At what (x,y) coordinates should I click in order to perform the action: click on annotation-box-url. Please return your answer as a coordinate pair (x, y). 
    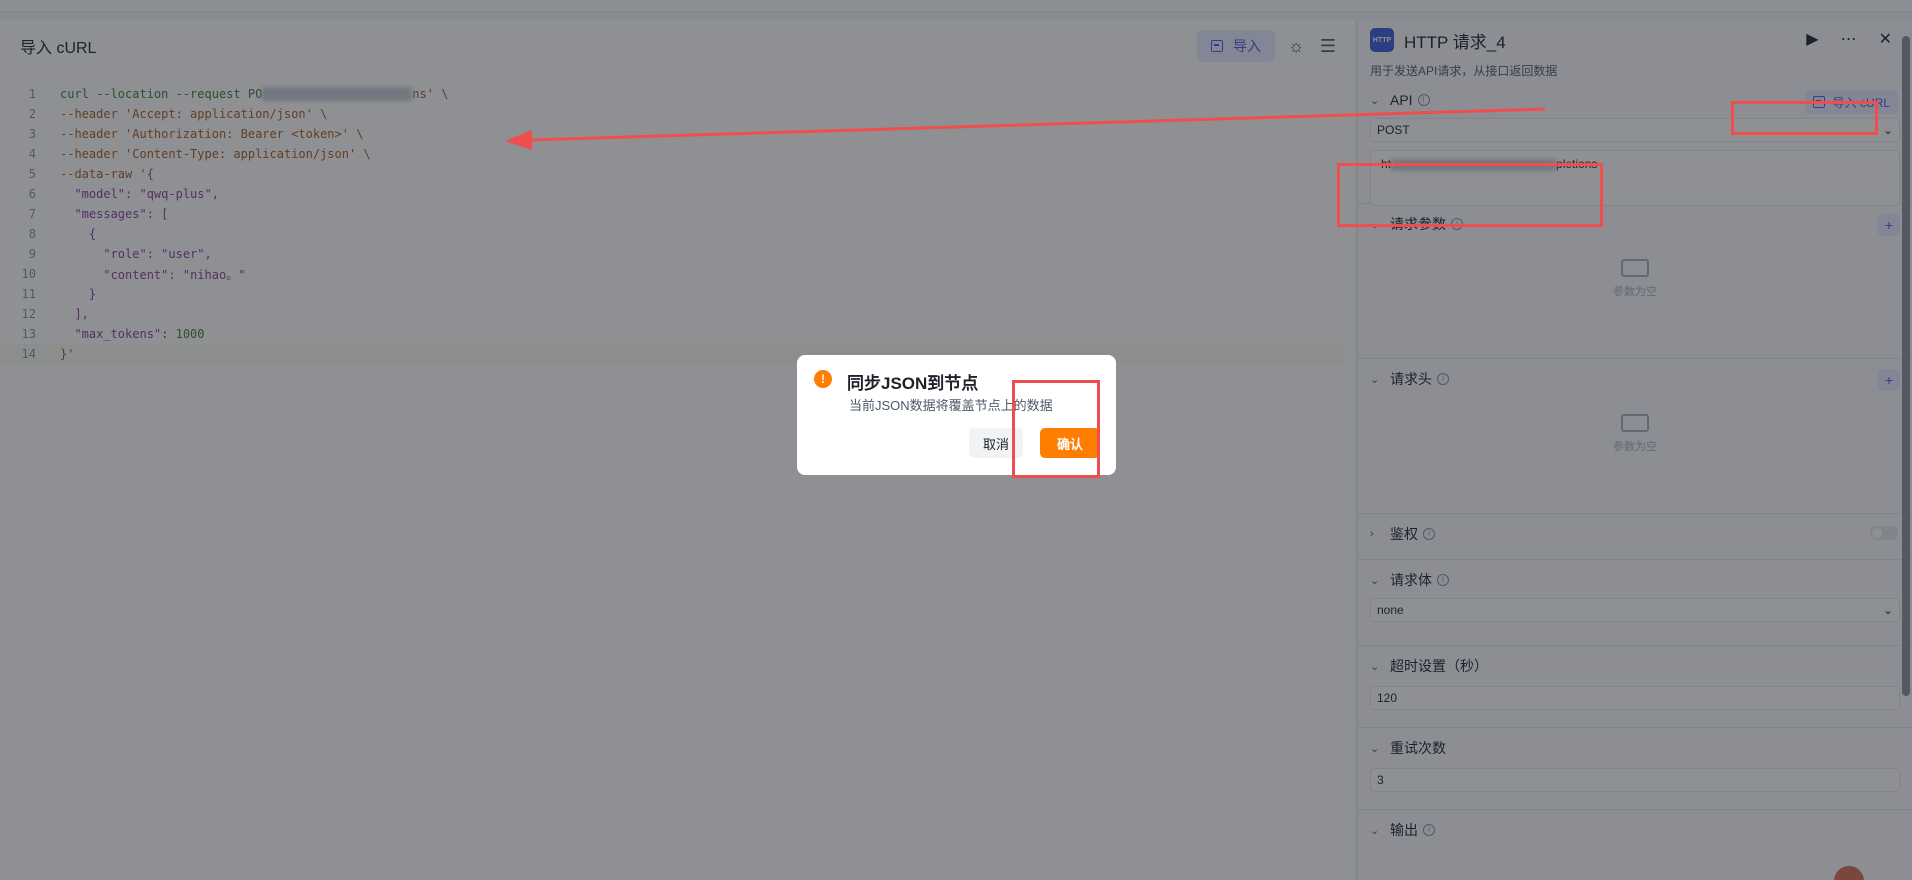
    Looking at the image, I should click on (1470, 195).